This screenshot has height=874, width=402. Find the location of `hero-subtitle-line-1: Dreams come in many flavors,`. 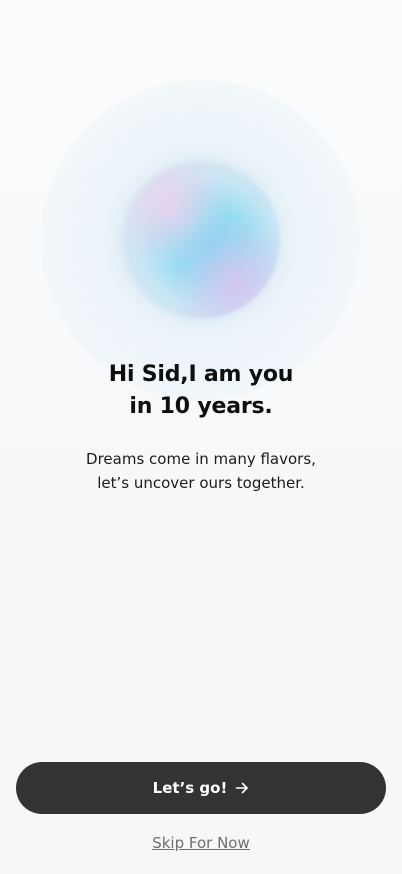

hero-subtitle-line-1: Dreams come in many flavors, is located at coordinates (201, 459).